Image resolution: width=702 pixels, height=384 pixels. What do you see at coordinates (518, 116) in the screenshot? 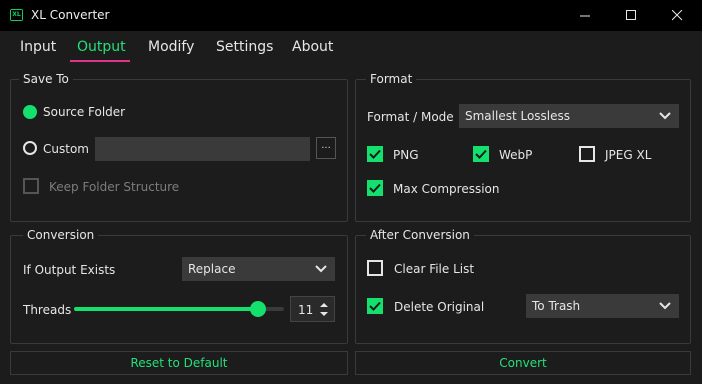
I see `format-mode-value: Smallest Lossless` at bounding box center [518, 116].